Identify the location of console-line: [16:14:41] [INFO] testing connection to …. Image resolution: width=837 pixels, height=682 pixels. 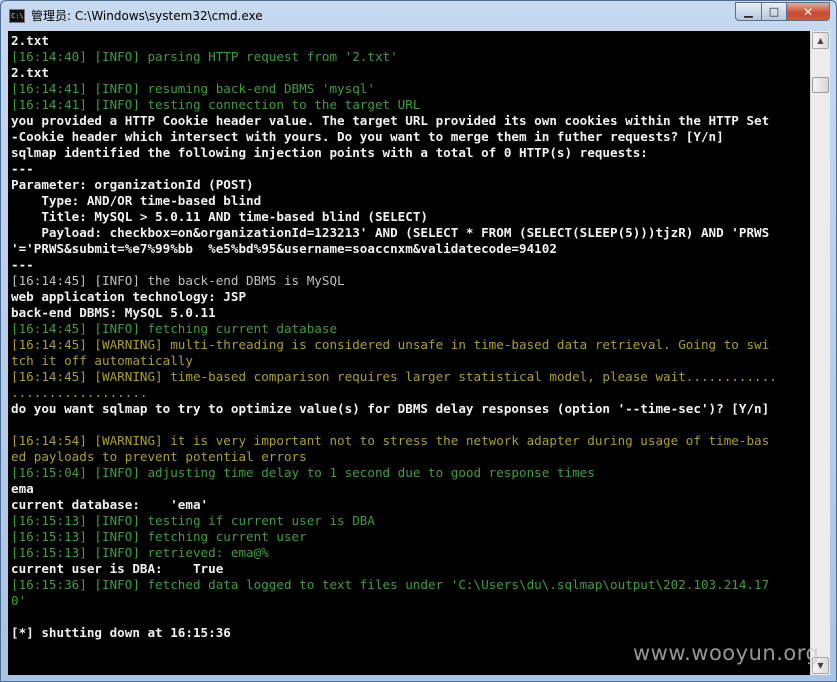
(216, 104).